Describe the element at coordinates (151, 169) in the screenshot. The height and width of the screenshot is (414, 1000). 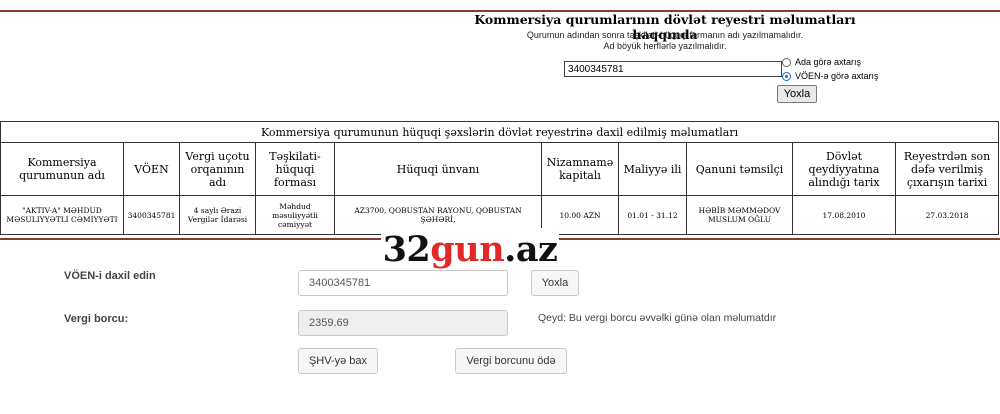
I see `col-header-voen: VÖEN` at that location.